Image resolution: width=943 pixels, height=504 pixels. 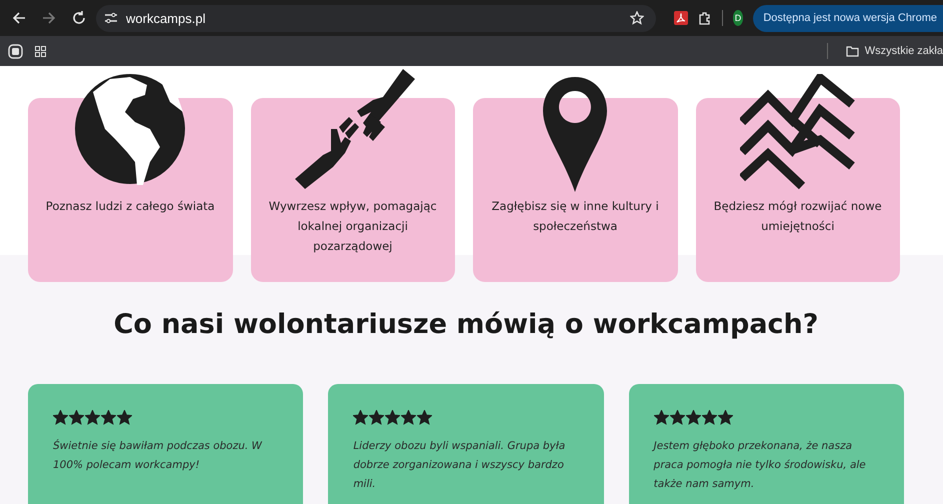 What do you see at coordinates (376, 18) in the screenshot?
I see `address-bar: workcamps.pl` at bounding box center [376, 18].